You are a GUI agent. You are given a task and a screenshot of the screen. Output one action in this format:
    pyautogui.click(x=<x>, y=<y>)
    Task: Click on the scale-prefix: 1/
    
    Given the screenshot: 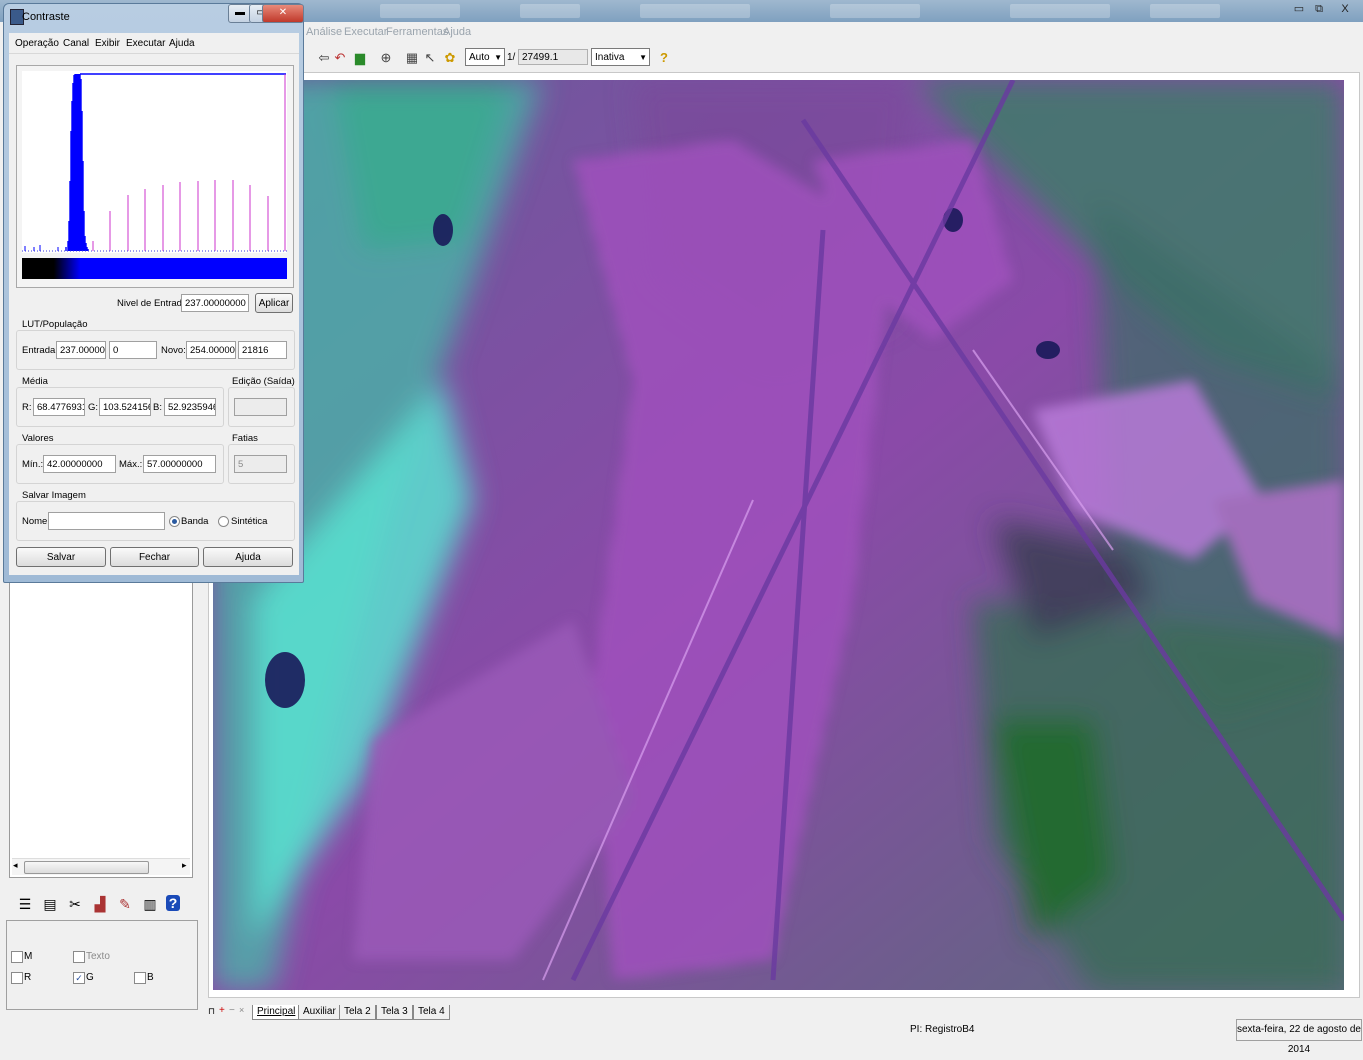 What is the action you would take?
    pyautogui.click(x=511, y=57)
    